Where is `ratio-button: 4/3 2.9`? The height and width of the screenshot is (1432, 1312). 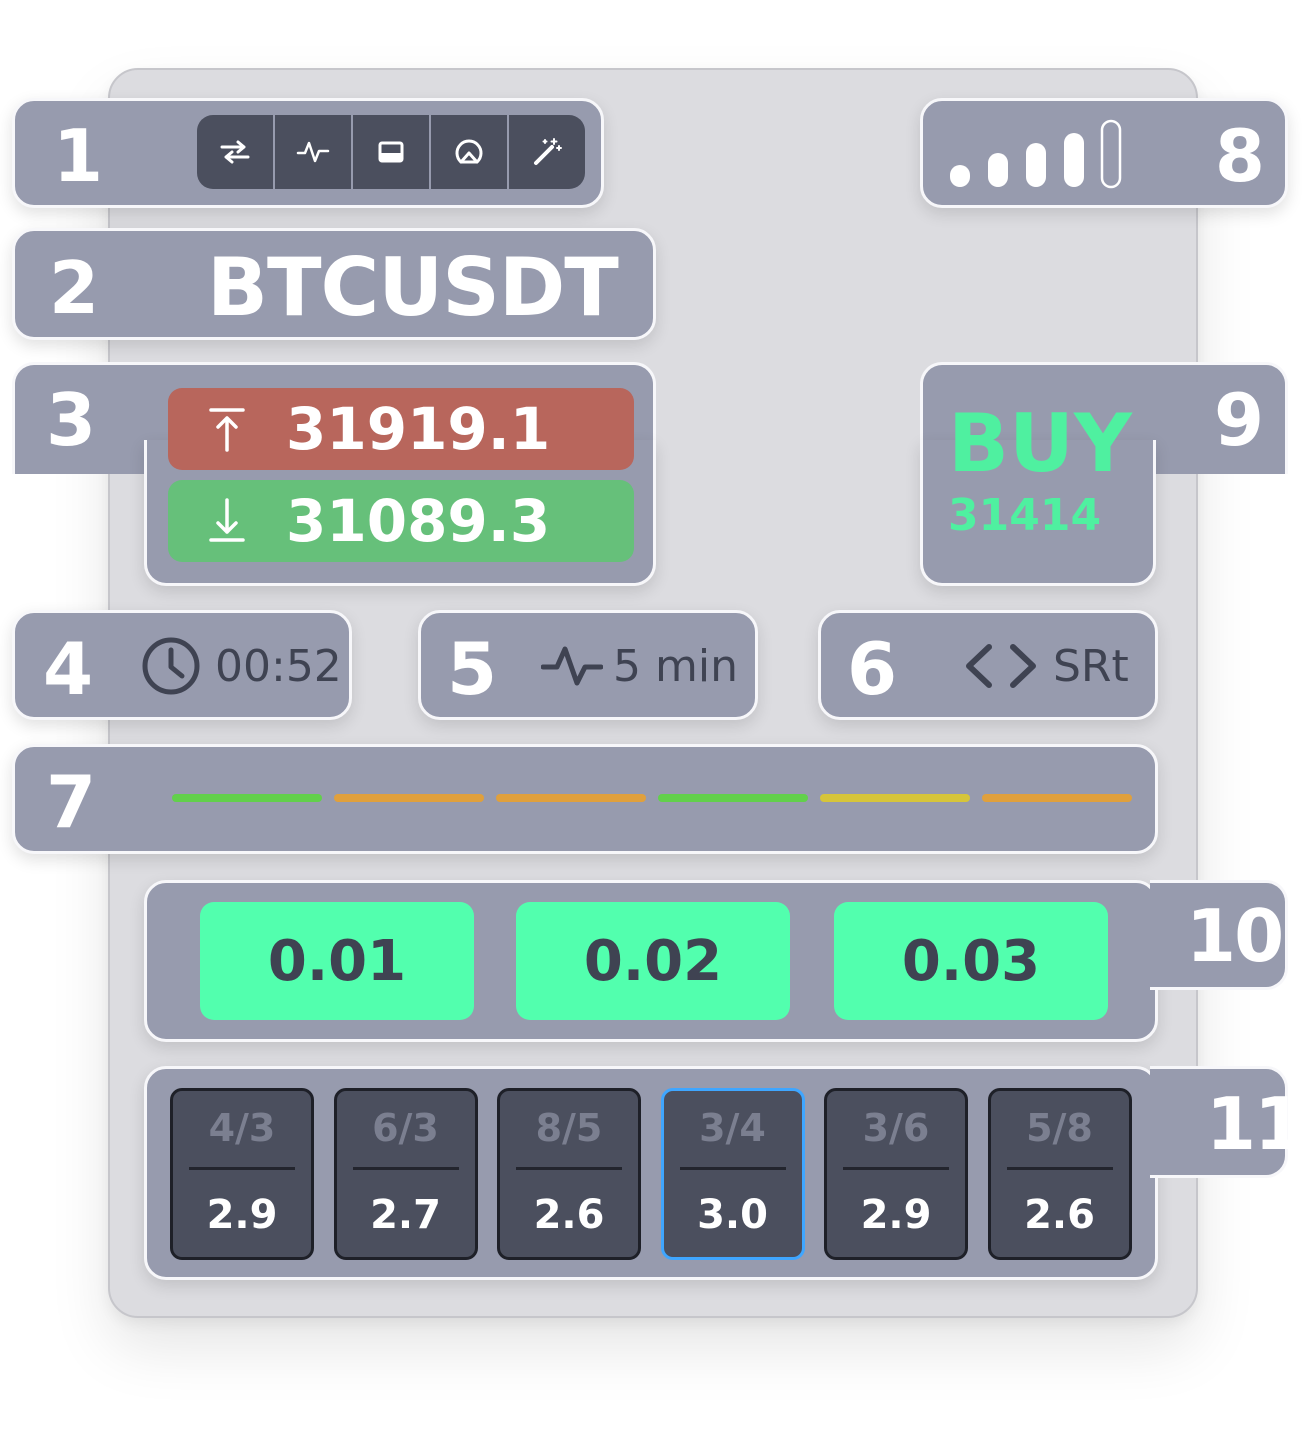
ratio-button: 4/3 2.9 is located at coordinates (242, 1174).